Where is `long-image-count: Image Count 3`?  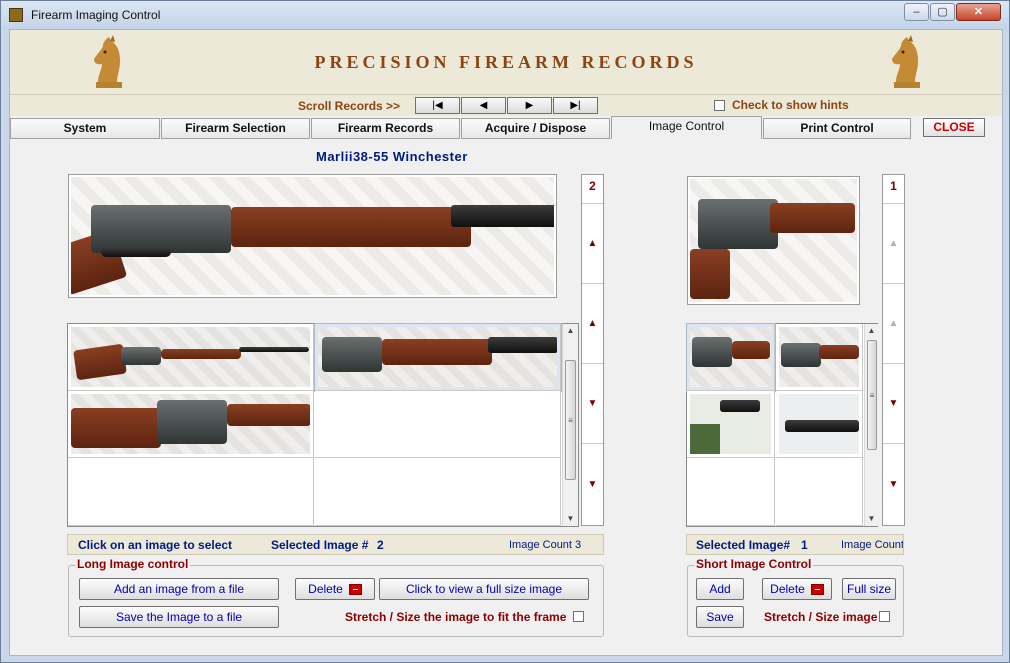
long-image-count: Image Count 3 is located at coordinates (545, 545).